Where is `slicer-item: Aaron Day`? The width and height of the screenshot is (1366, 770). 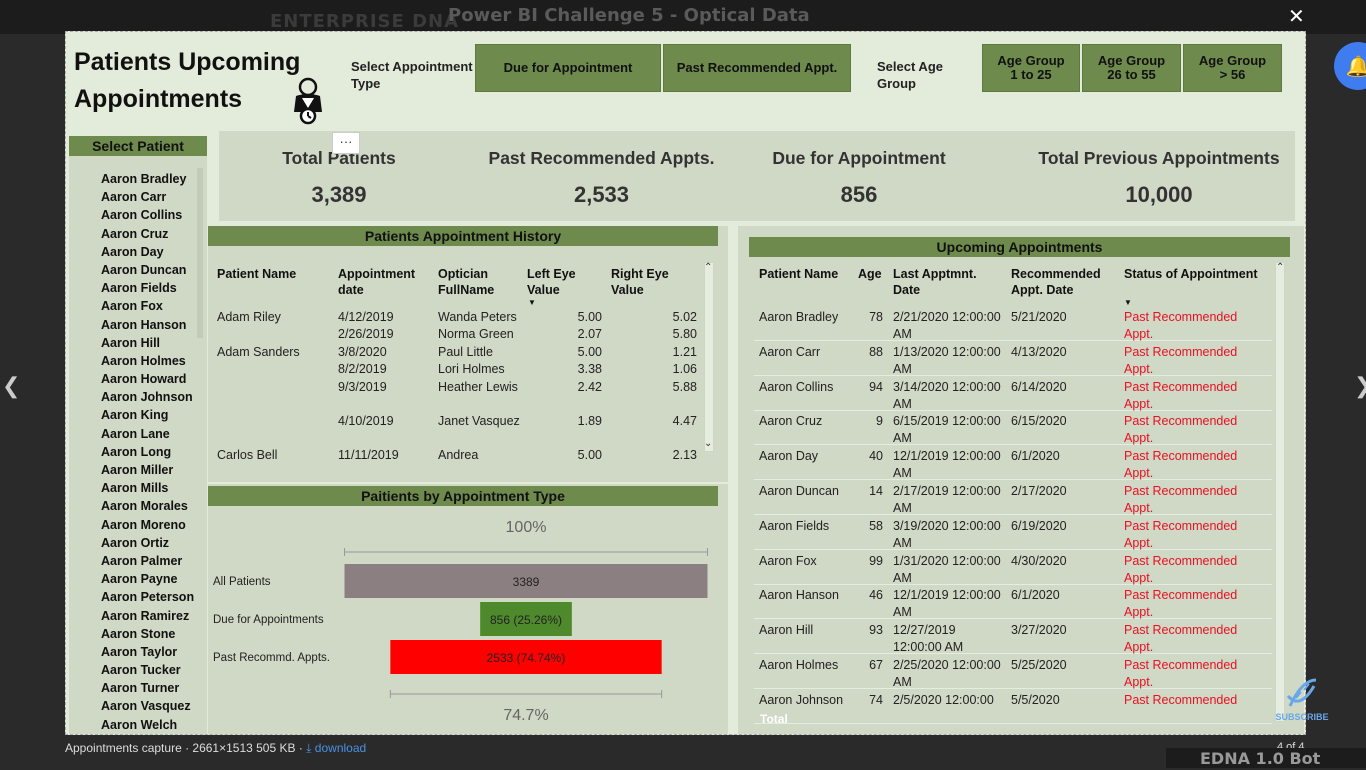 slicer-item: Aaron Day is located at coordinates (147, 254).